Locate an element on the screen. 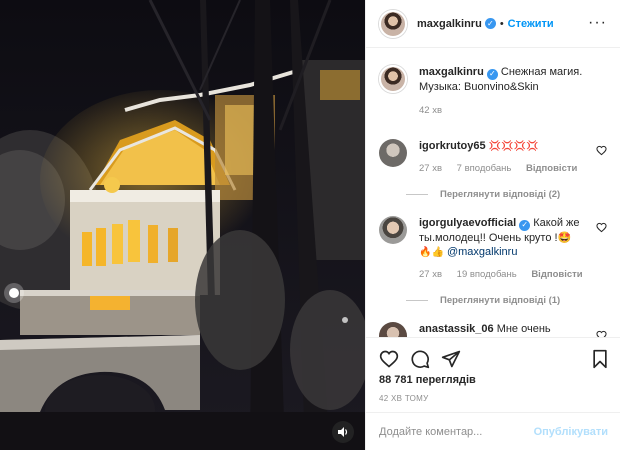  comment-text: Мне очень is located at coordinates (523, 329).